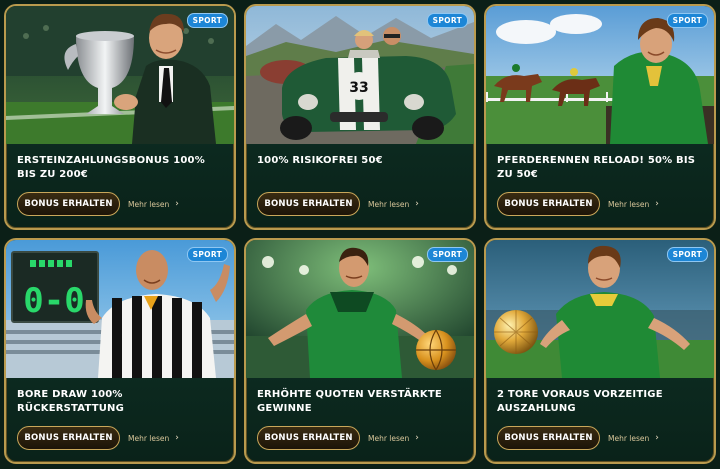 The width and height of the screenshot is (720, 469). I want to click on promo-title: ERHÖHTE QUOTEN VERSTÄRKTE GEWINNE, so click(349, 401).